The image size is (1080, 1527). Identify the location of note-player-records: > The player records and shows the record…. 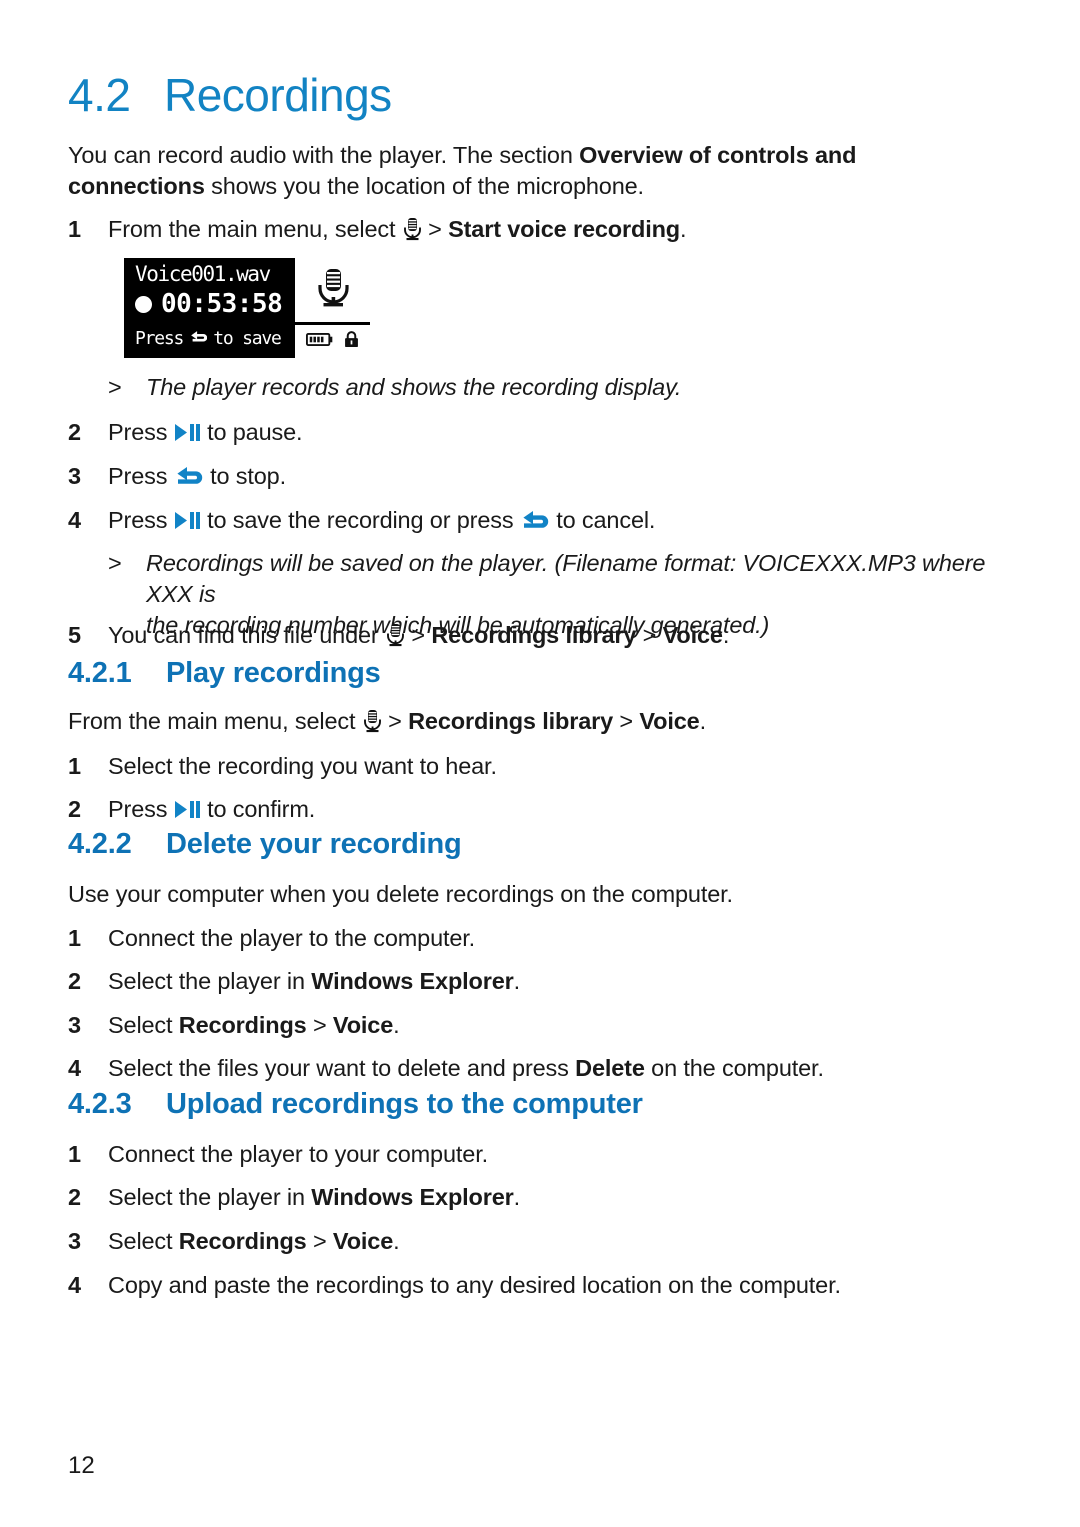
(527, 387).